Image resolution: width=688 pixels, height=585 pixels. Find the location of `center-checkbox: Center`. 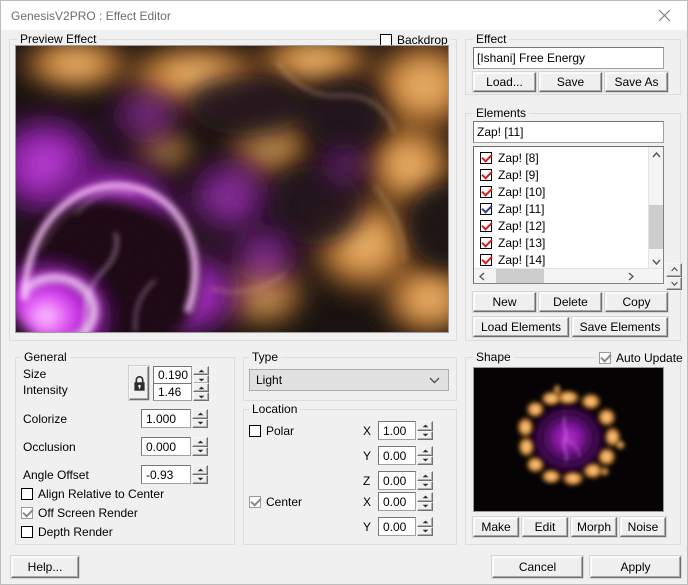

center-checkbox: Center is located at coordinates (275, 502).